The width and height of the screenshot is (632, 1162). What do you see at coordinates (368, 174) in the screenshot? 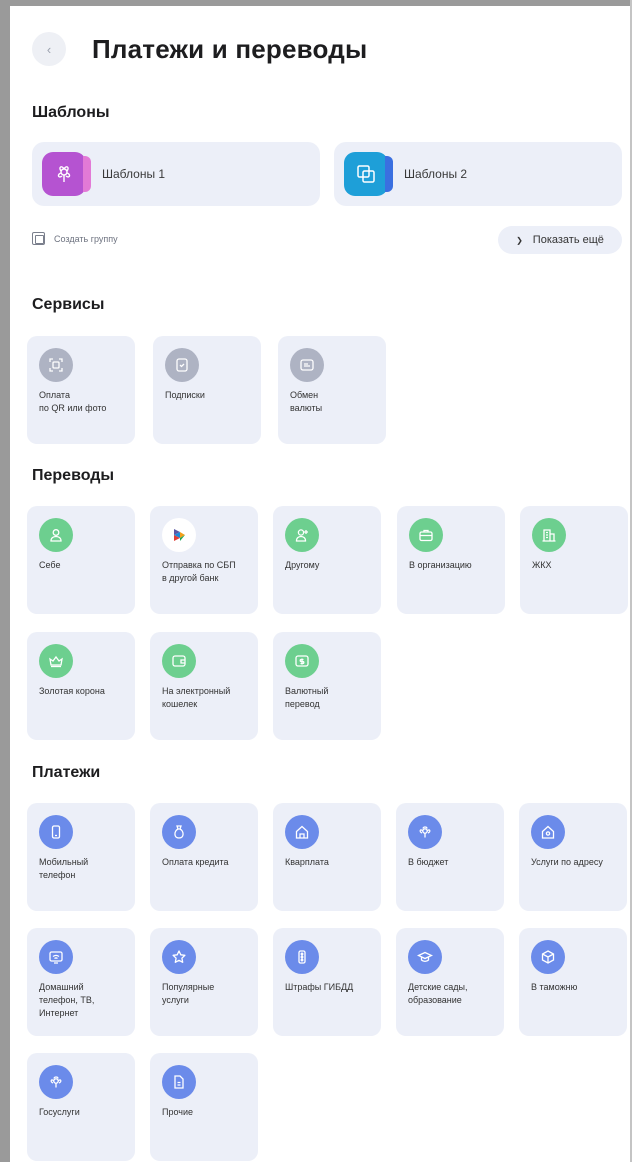
I see `squares-icon` at bounding box center [368, 174].